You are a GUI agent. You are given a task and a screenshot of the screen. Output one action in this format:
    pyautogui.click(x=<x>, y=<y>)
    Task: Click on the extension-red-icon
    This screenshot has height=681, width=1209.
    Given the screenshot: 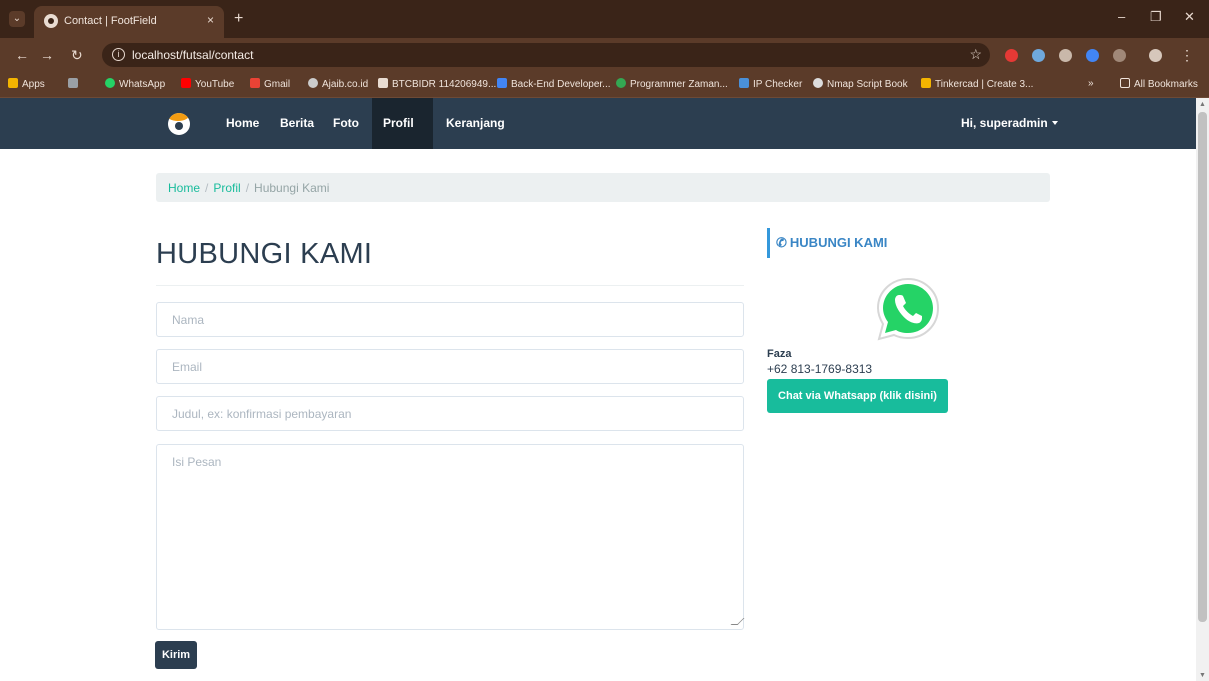 What is the action you would take?
    pyautogui.click(x=1011, y=55)
    